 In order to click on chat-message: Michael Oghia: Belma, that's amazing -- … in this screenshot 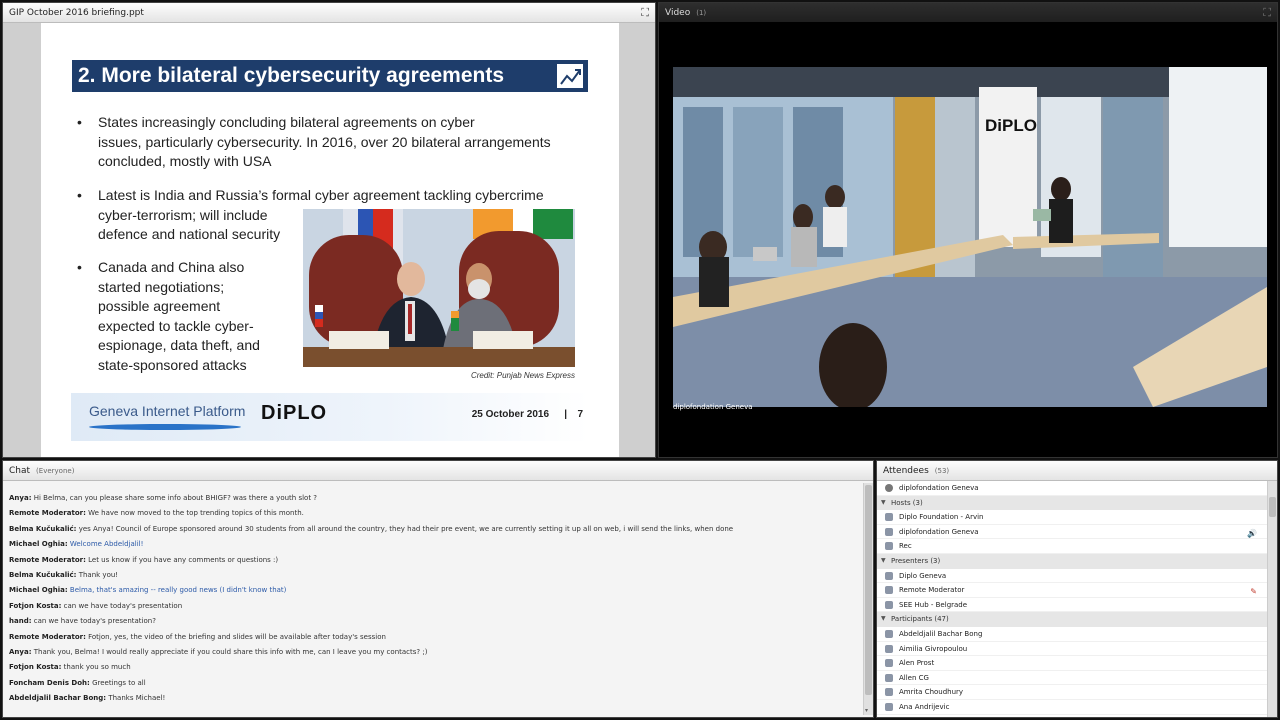, I will do `click(437, 590)`.